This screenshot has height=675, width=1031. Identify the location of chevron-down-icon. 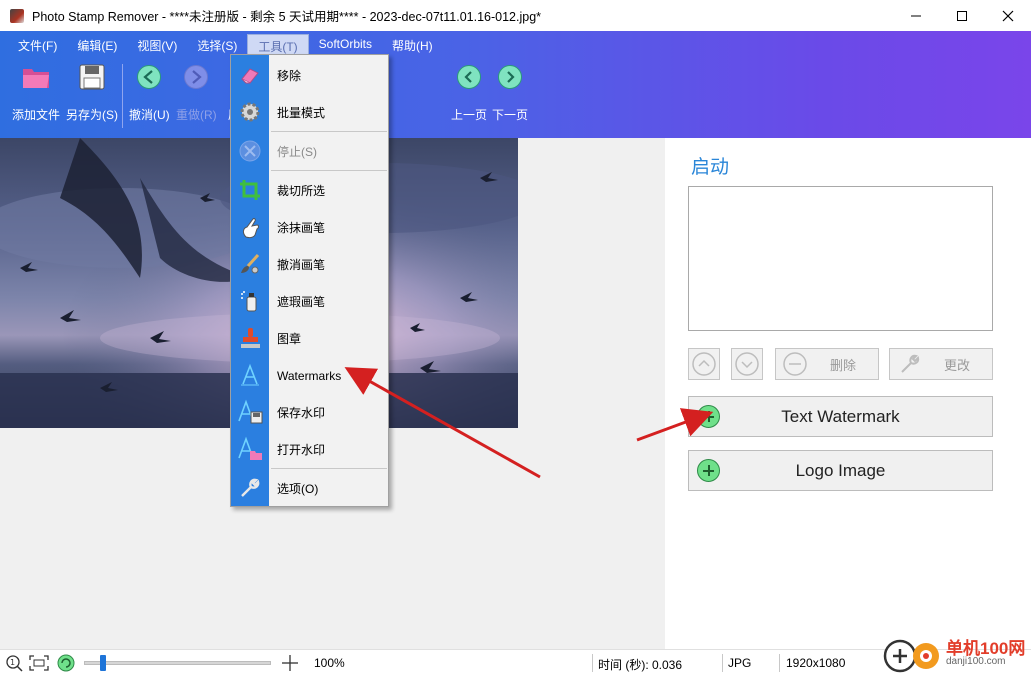
(747, 364).